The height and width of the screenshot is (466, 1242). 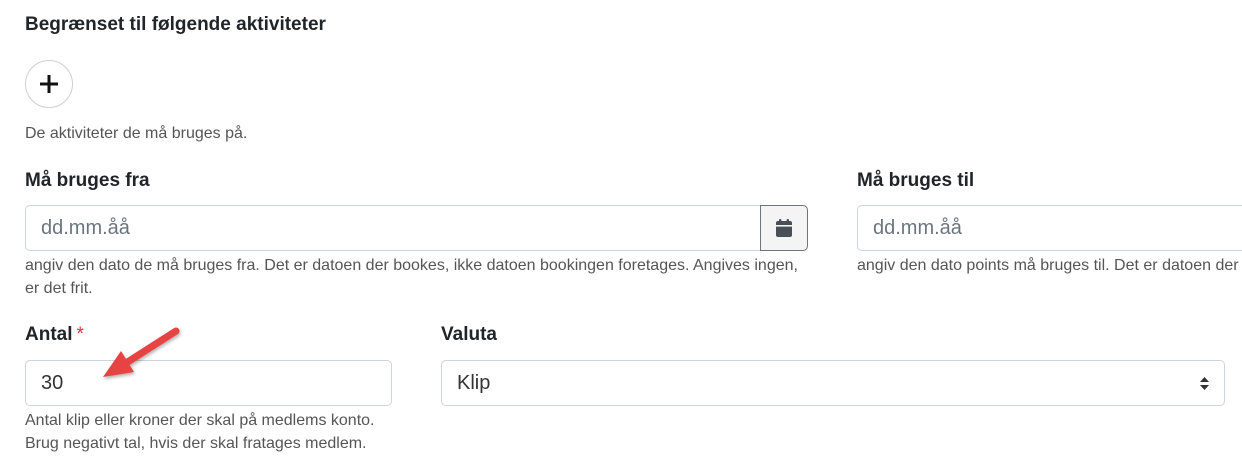 I want to click on currency-label: Valuta, so click(x=469, y=334).